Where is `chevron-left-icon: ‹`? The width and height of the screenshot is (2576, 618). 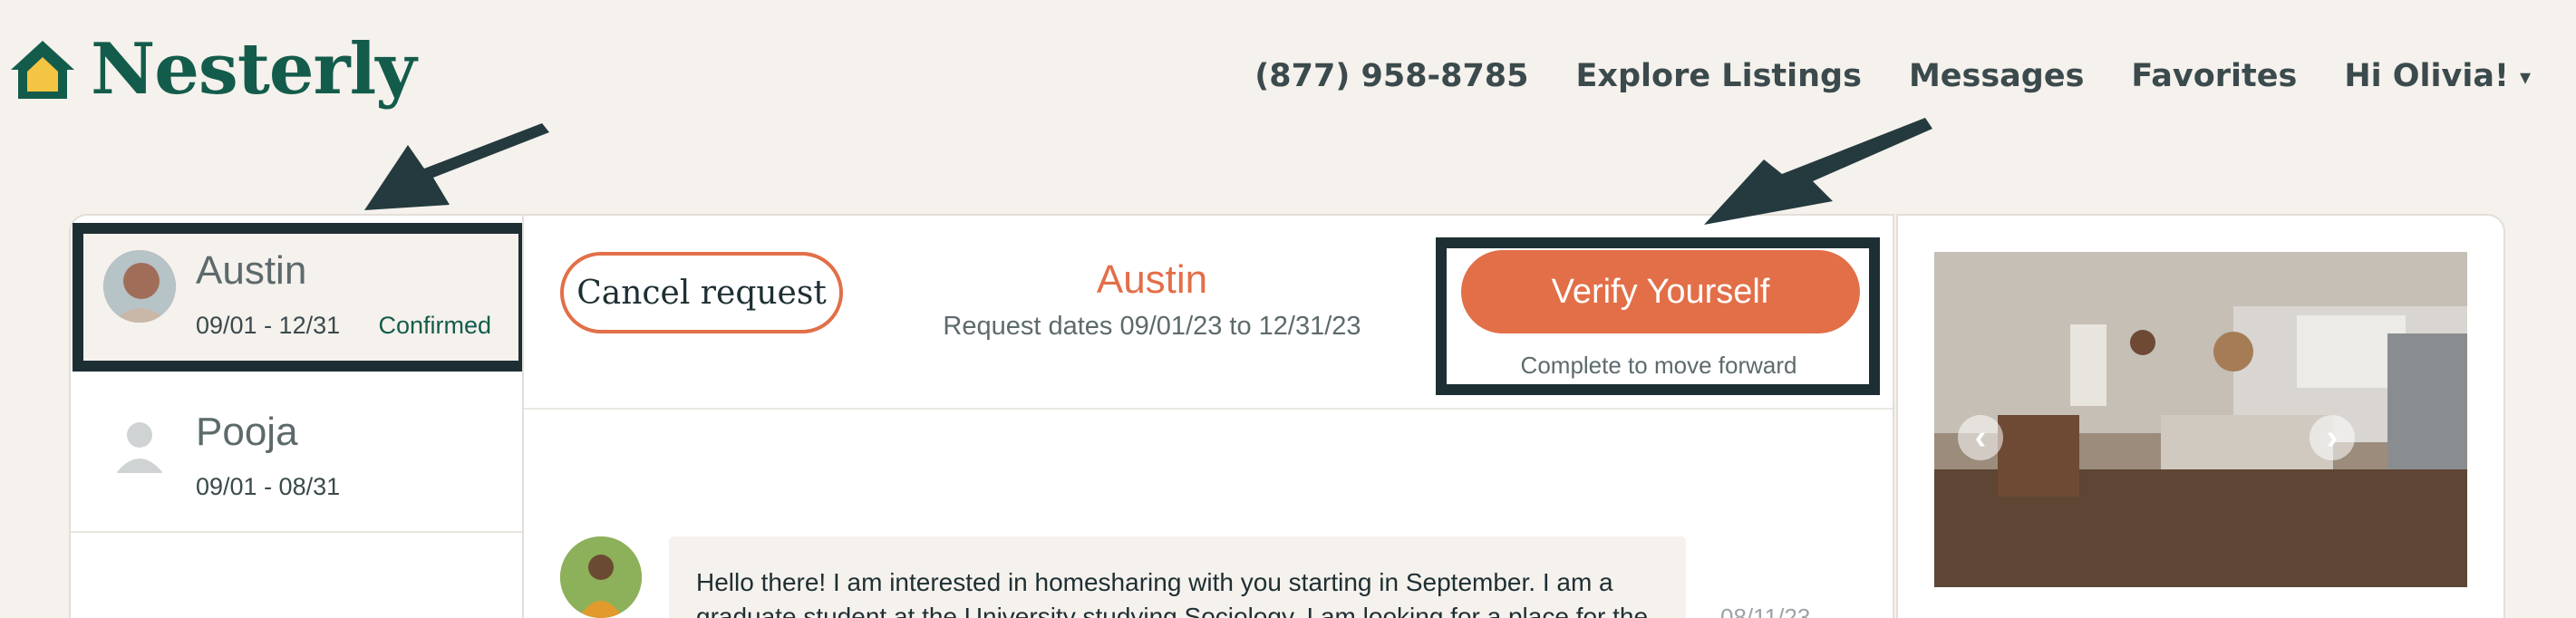
chevron-left-icon: ‹ is located at coordinates (1980, 438).